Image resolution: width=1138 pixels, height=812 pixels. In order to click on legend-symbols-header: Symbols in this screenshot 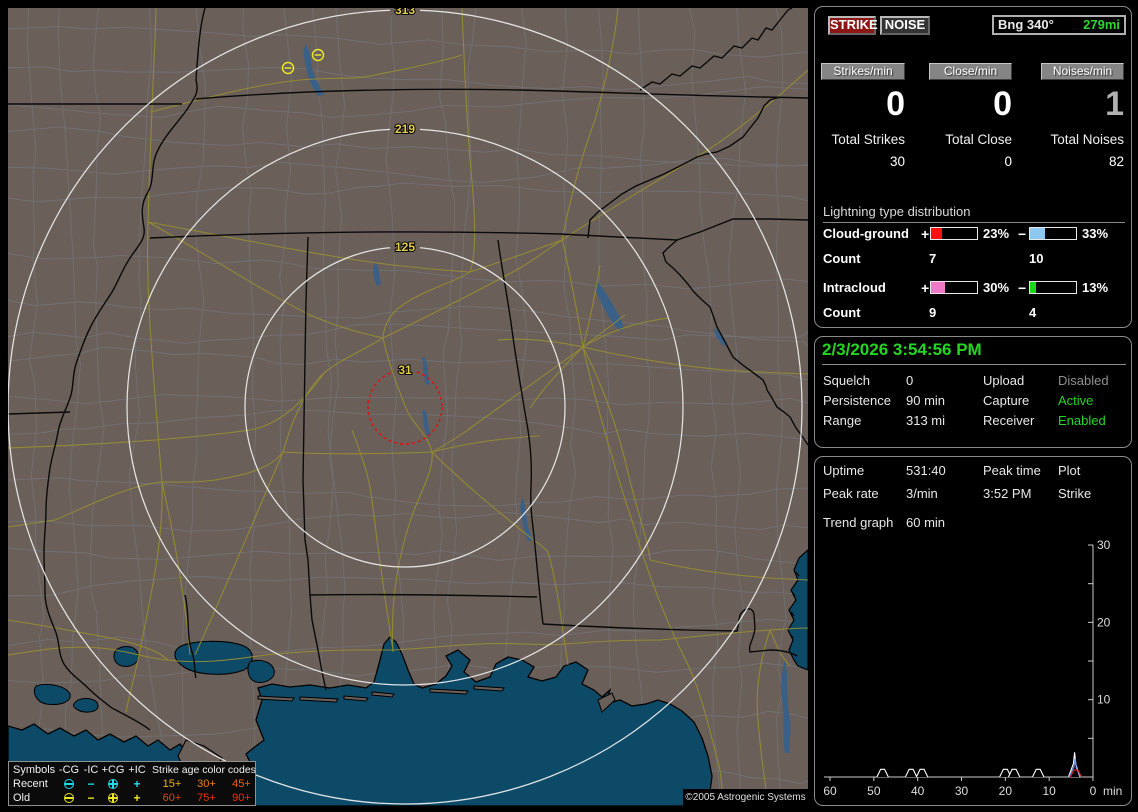, I will do `click(34, 770)`.